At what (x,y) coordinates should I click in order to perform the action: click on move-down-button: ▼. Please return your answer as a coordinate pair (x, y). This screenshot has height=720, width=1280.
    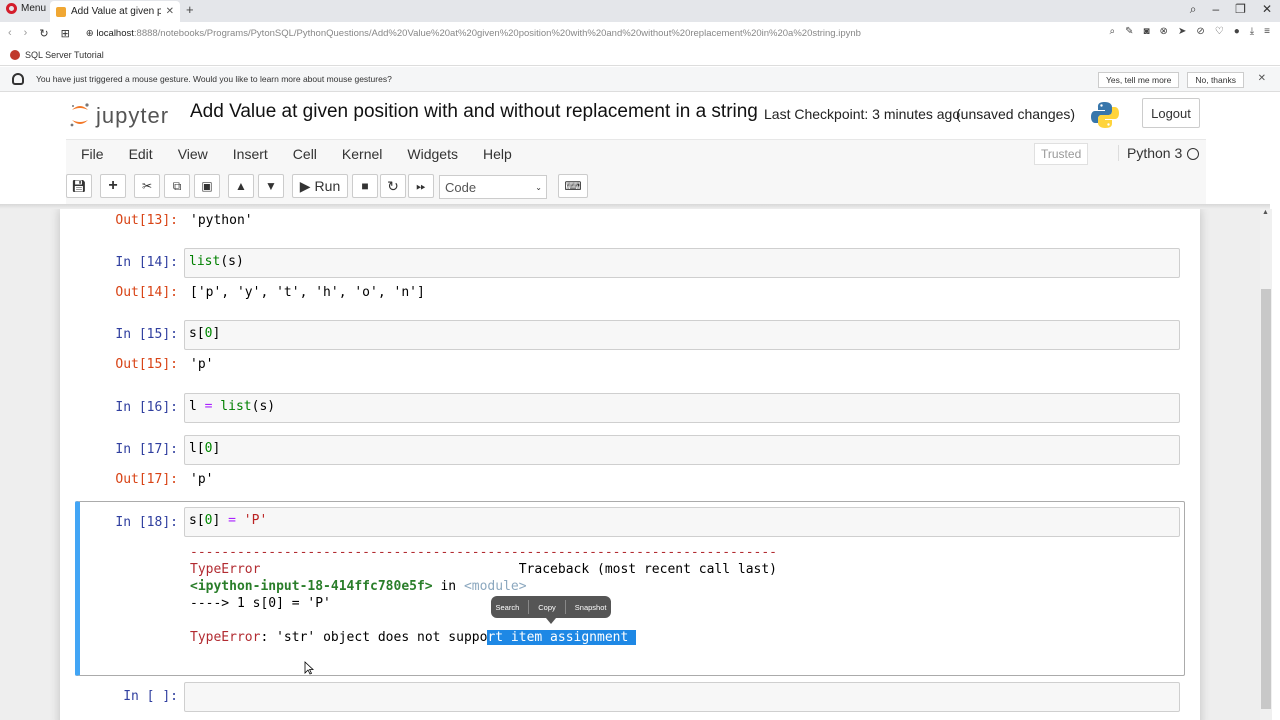
    Looking at the image, I should click on (271, 186).